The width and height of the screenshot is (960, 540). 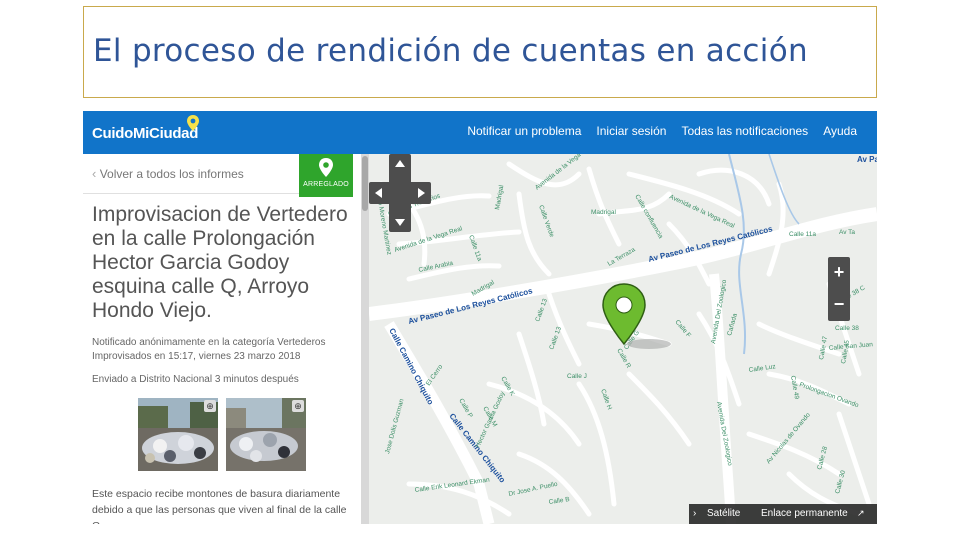 I want to click on map-zoom-control: + −, so click(x=839, y=289).